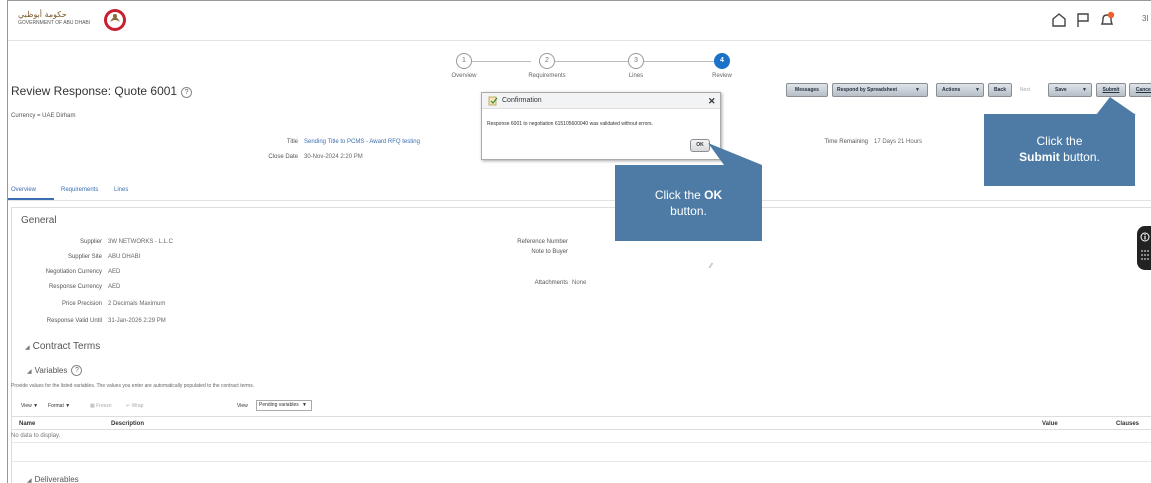 The image size is (1151, 483). What do you see at coordinates (54, 23) in the screenshot?
I see `logo-english-text: GOVERNMENT OF ABU DHABI` at bounding box center [54, 23].